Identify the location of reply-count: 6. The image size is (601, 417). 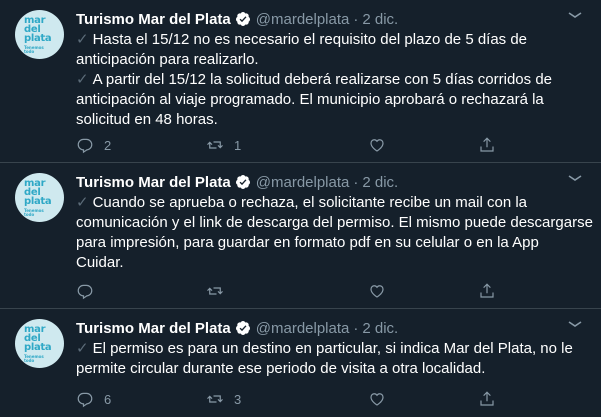
(108, 399).